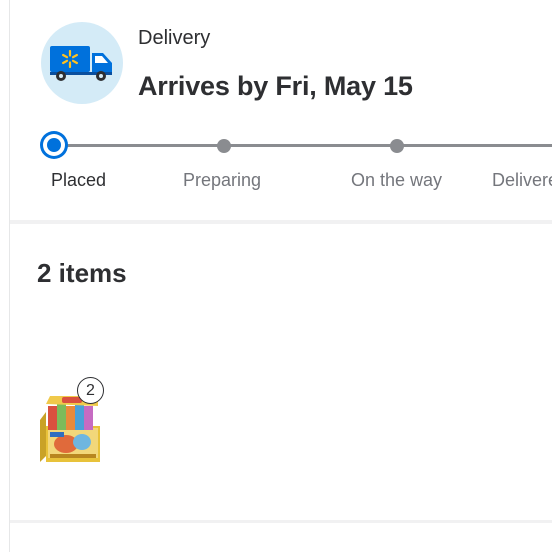 This screenshot has height=552, width=552. What do you see at coordinates (90, 390) in the screenshot?
I see `quantity-badge: 2` at bounding box center [90, 390].